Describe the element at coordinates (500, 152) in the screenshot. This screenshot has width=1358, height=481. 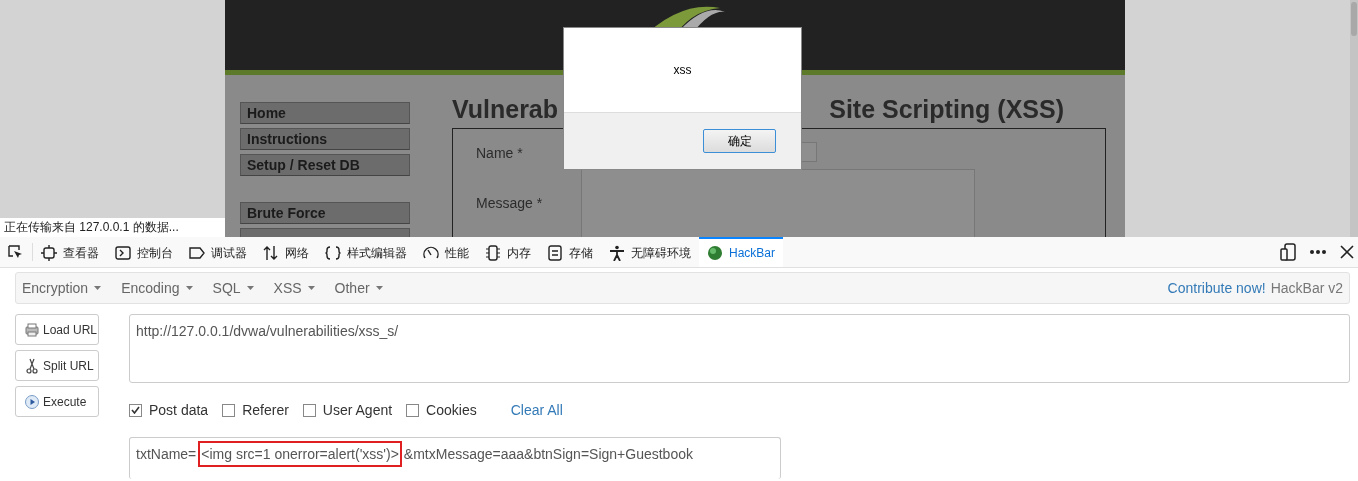
I see `field-label: Name *` at that location.